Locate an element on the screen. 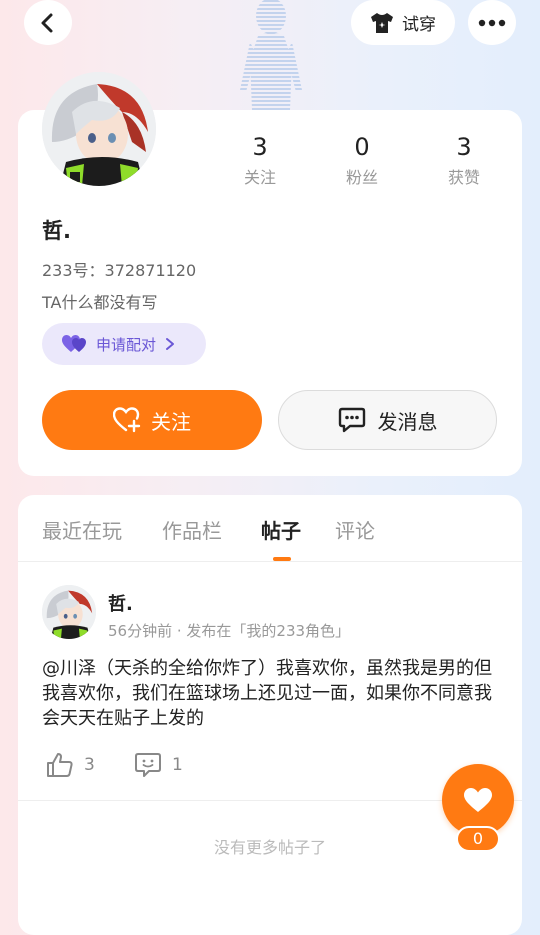 This screenshot has height=935, width=540. post-comment-button: 1 is located at coordinates (158, 765).